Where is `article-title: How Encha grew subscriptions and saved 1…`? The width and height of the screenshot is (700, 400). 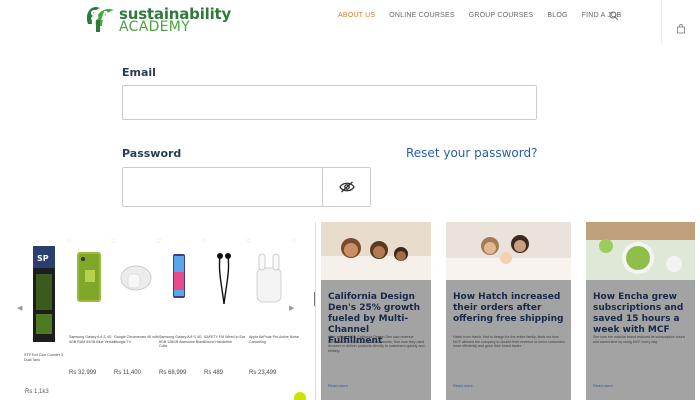 article-title: How Encha grew subscriptions and saved 1… is located at coordinates (638, 313).